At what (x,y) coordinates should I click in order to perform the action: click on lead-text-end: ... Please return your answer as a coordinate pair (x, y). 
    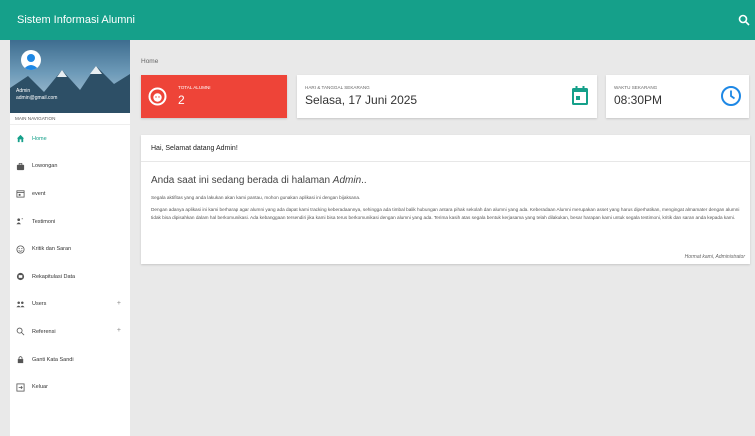
    Looking at the image, I should click on (364, 180).